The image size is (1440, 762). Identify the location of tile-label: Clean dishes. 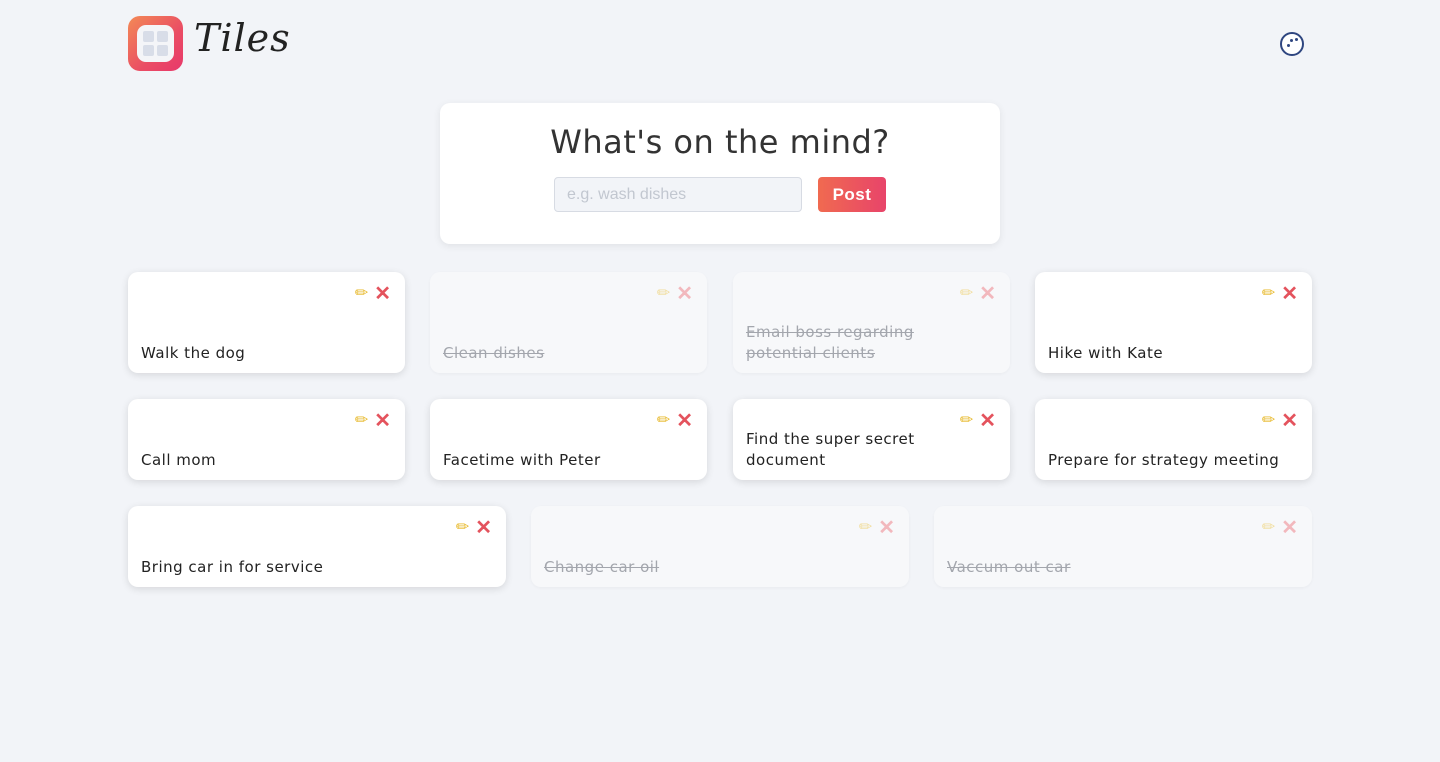
(494, 353).